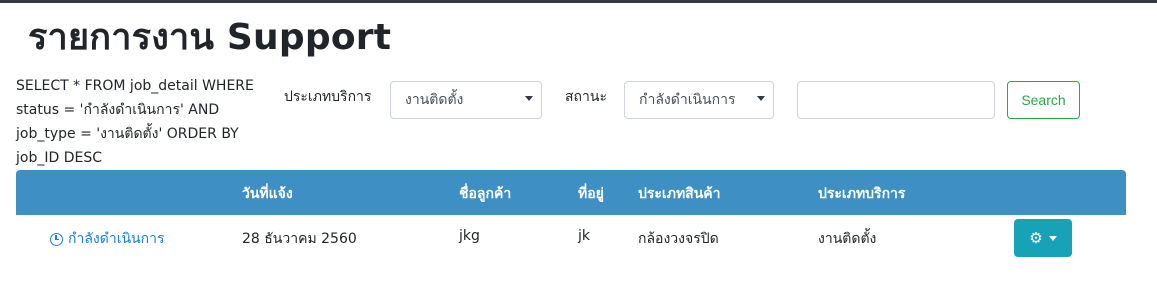 This screenshot has height=294, width=1157. What do you see at coordinates (469, 236) in the screenshot?
I see `cell-customer: jkg` at bounding box center [469, 236].